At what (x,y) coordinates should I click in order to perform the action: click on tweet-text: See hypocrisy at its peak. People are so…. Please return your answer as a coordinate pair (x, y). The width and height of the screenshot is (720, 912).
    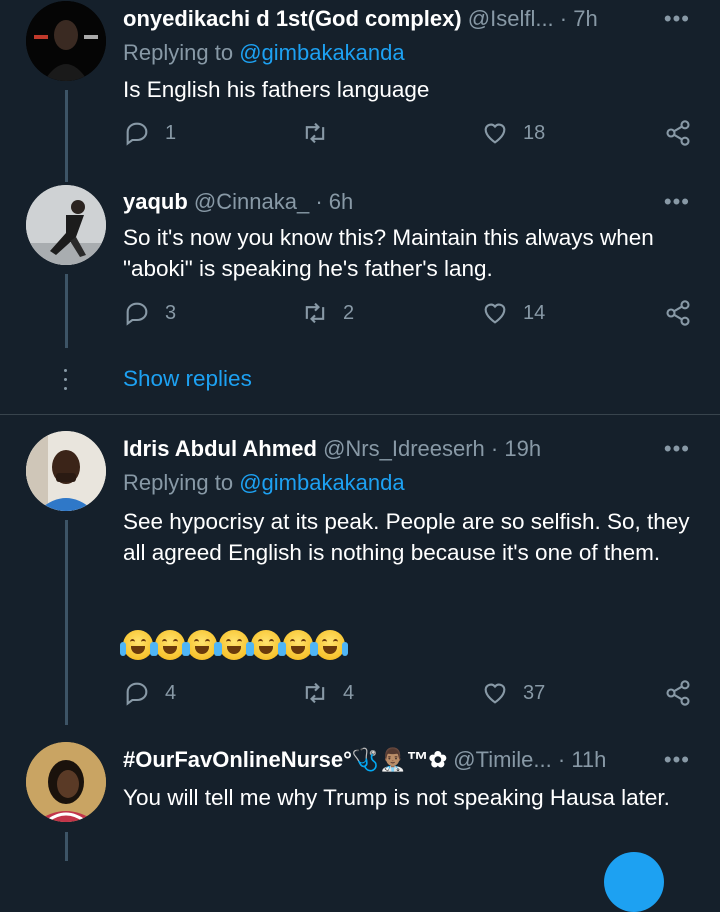
    Looking at the image, I should click on (406, 537).